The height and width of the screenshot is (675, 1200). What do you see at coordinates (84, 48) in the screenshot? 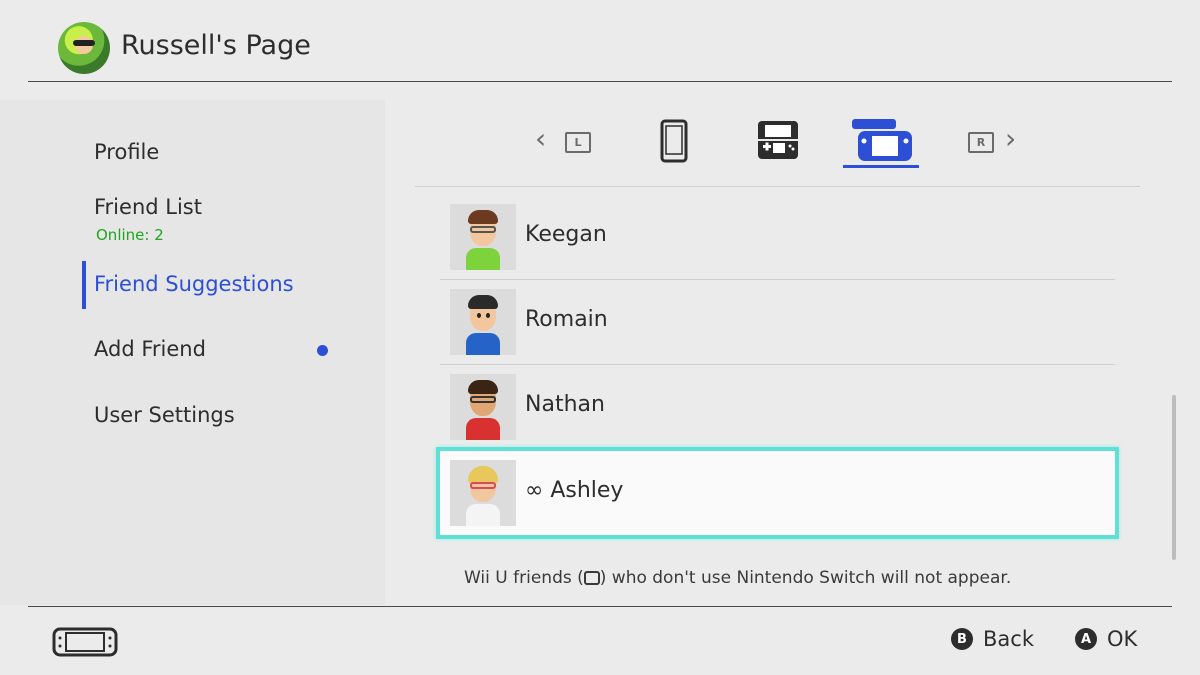
I see `user-avatar` at bounding box center [84, 48].